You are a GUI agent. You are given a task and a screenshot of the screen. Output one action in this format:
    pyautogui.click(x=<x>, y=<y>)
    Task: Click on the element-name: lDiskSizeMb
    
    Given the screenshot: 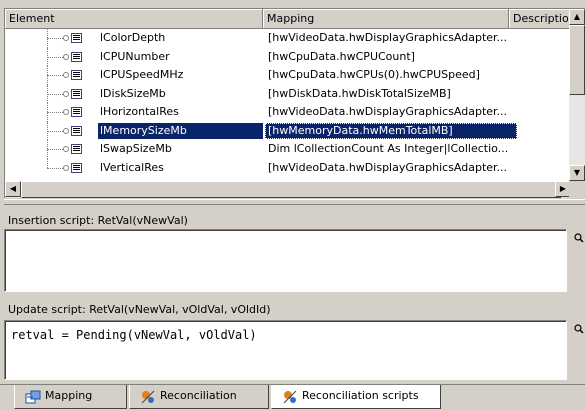 What is the action you would take?
    pyautogui.click(x=133, y=93)
    